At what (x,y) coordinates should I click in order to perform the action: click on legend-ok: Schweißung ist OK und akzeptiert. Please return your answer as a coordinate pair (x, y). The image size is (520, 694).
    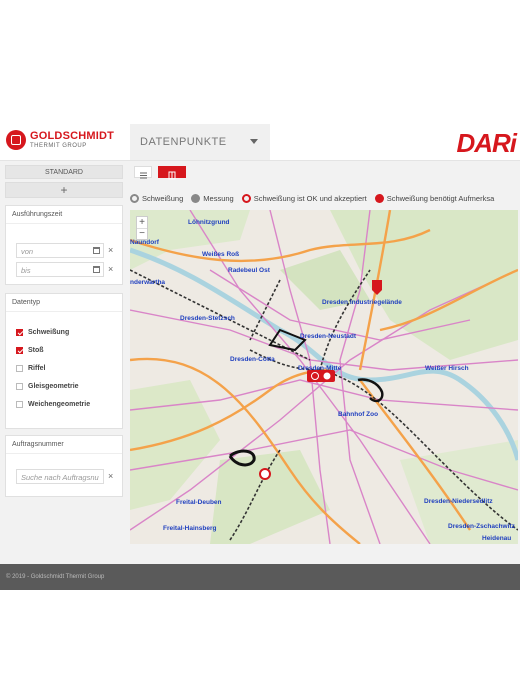
    Looking at the image, I should click on (304, 198).